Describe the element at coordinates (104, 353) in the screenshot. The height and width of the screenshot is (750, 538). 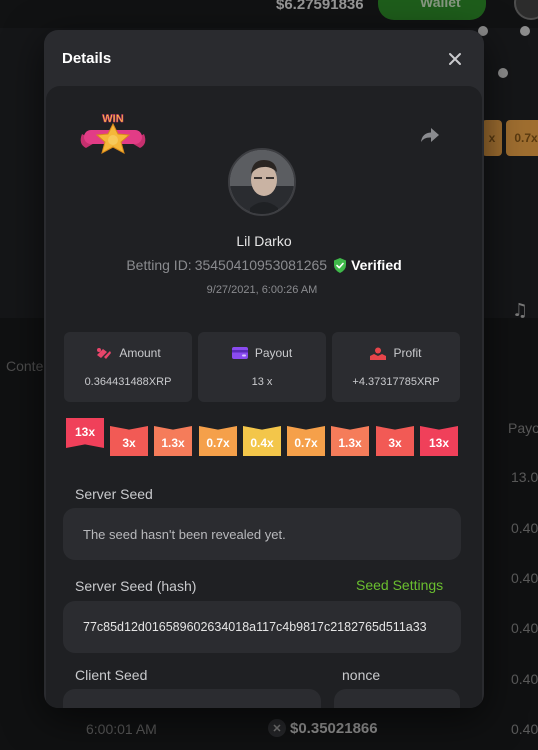
I see `amount-icon` at that location.